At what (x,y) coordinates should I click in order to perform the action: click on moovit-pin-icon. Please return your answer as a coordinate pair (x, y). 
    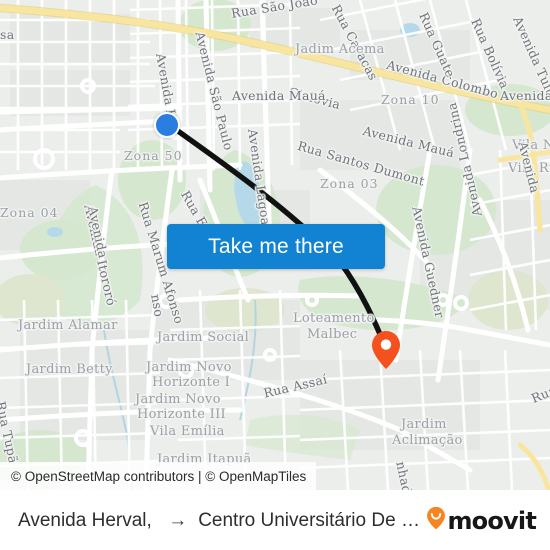
    Looking at the image, I should click on (436, 520).